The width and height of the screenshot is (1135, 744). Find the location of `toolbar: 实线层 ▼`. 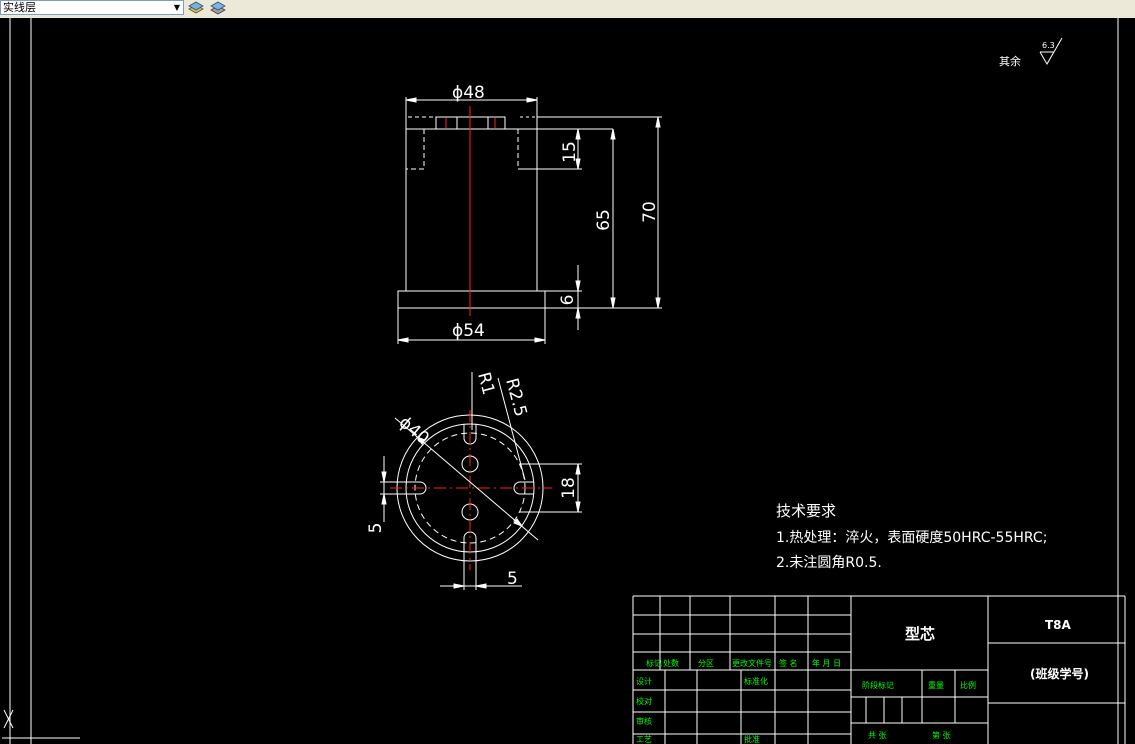

toolbar: 实线层 ▼ is located at coordinates (567, 9).